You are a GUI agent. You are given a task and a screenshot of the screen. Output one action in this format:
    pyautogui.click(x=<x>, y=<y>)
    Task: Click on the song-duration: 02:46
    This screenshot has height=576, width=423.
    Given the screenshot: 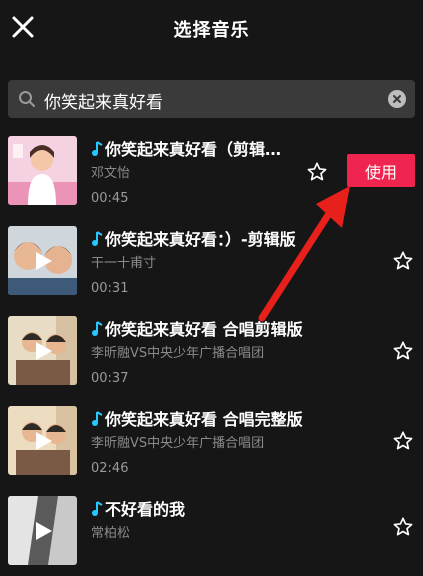 What is the action you would take?
    pyautogui.click(x=110, y=468)
    